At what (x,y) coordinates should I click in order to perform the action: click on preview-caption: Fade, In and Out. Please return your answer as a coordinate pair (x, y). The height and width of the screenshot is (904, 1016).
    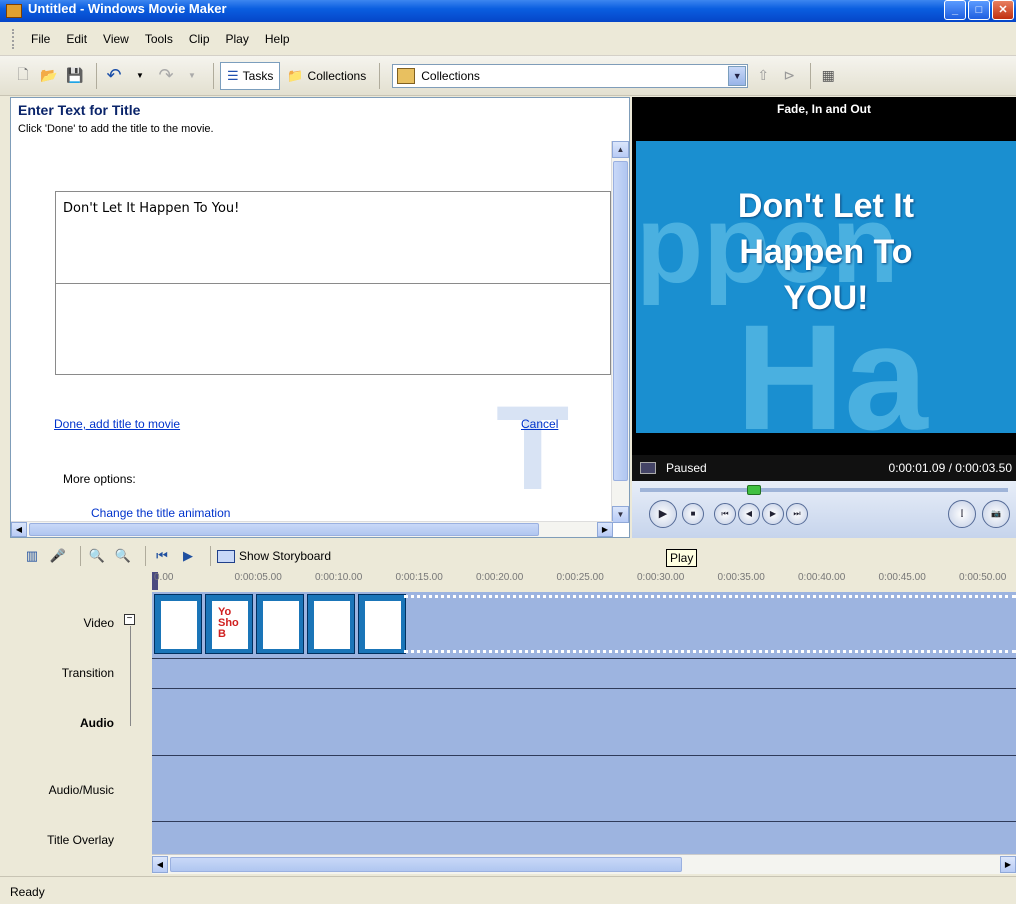
    Looking at the image, I should click on (823, 109).